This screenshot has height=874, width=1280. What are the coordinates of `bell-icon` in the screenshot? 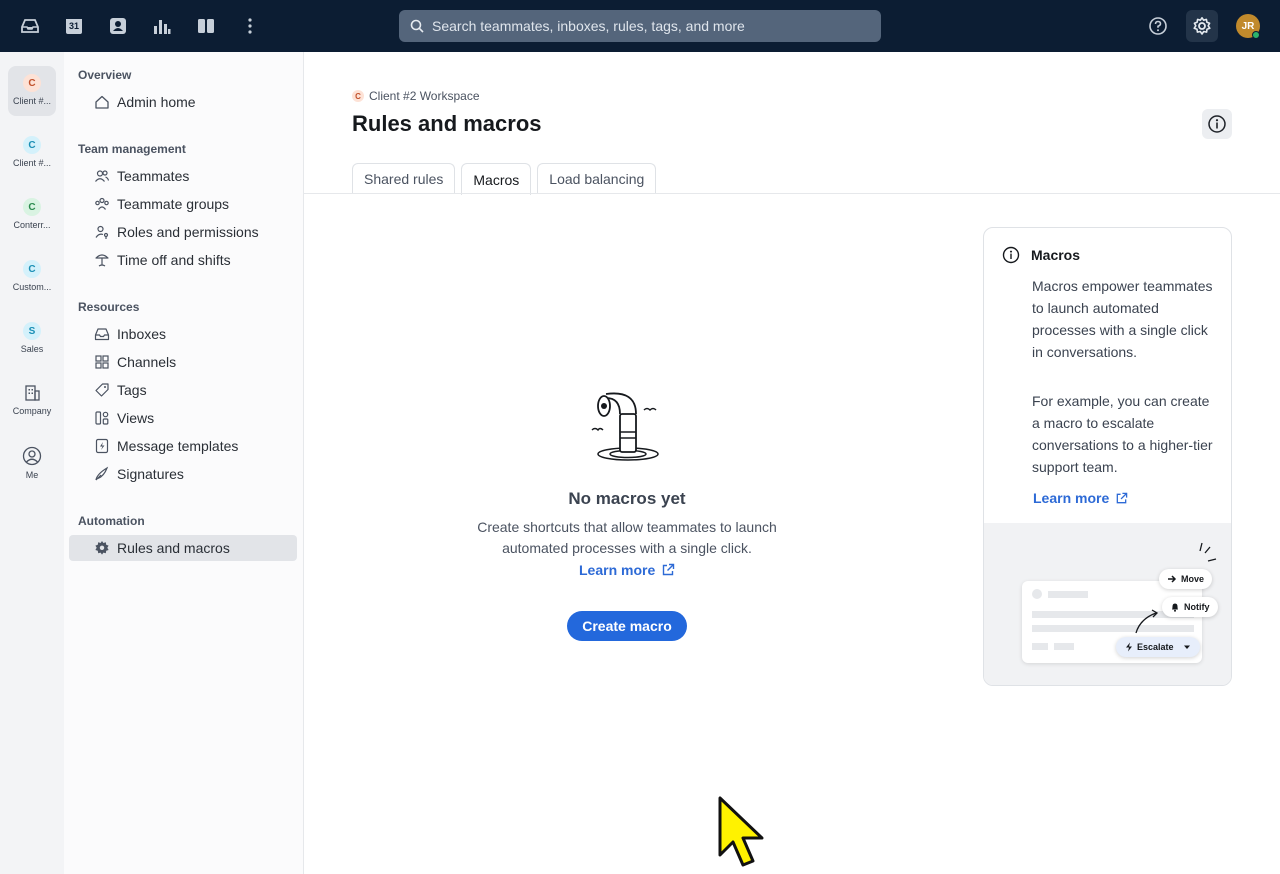 It's located at (1175, 607).